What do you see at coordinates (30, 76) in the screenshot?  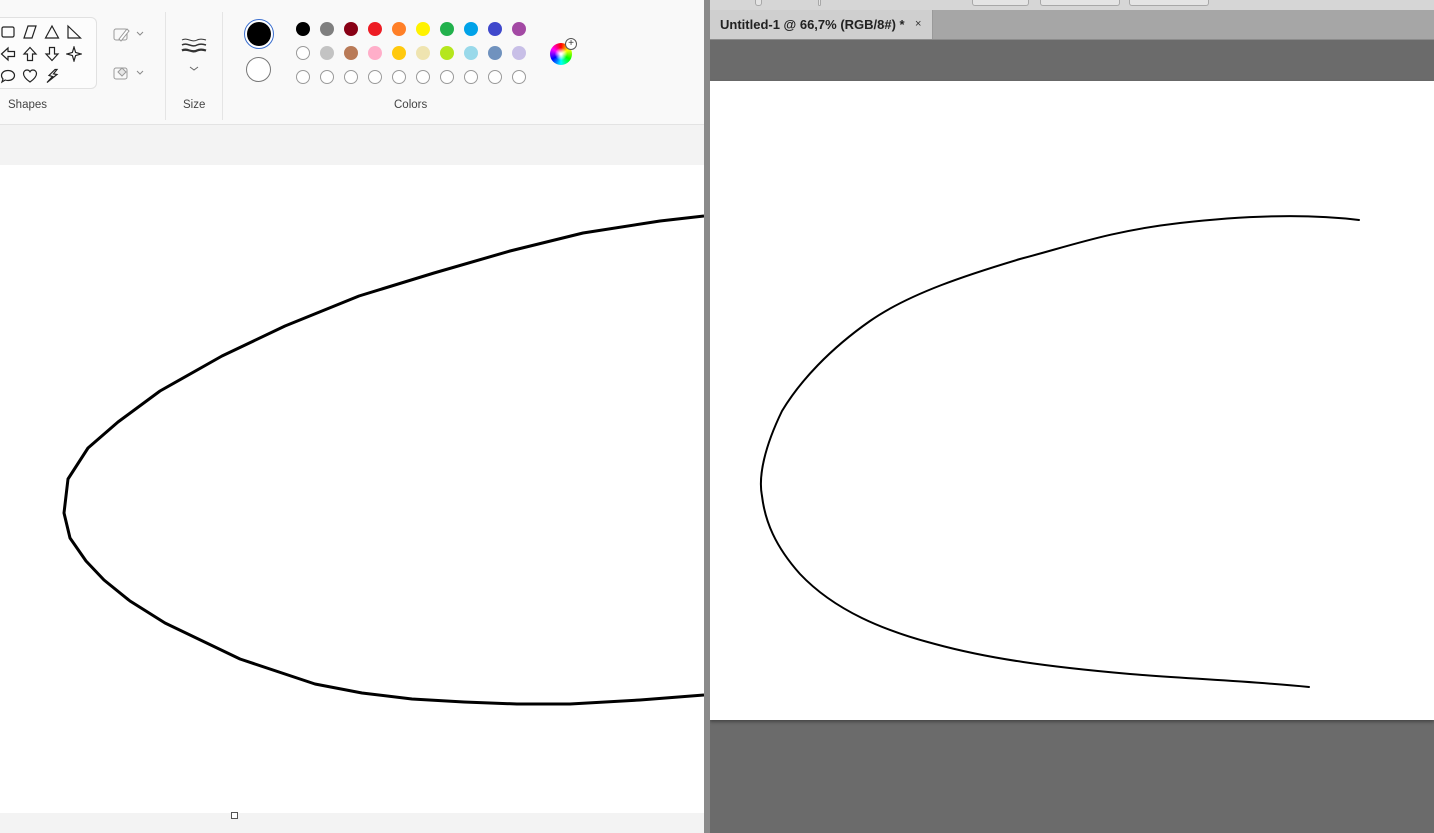 I see `heart-icon` at bounding box center [30, 76].